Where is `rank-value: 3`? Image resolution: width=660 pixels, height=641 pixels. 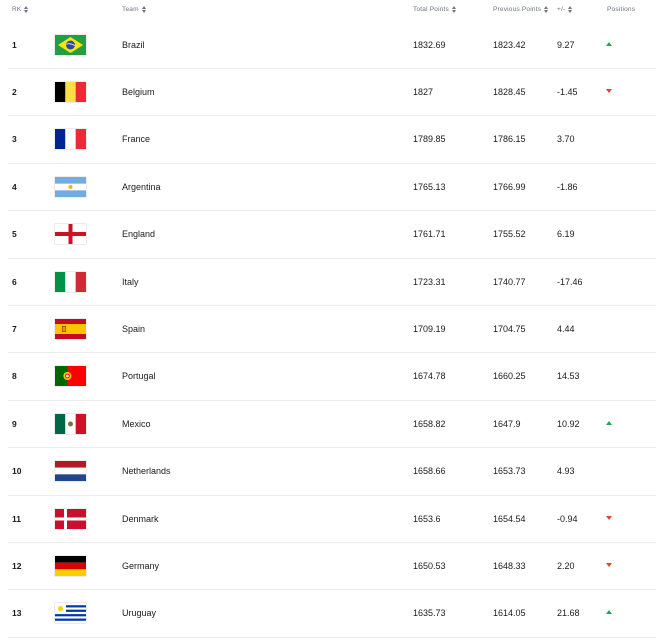
rank-value: 3 is located at coordinates (14, 139).